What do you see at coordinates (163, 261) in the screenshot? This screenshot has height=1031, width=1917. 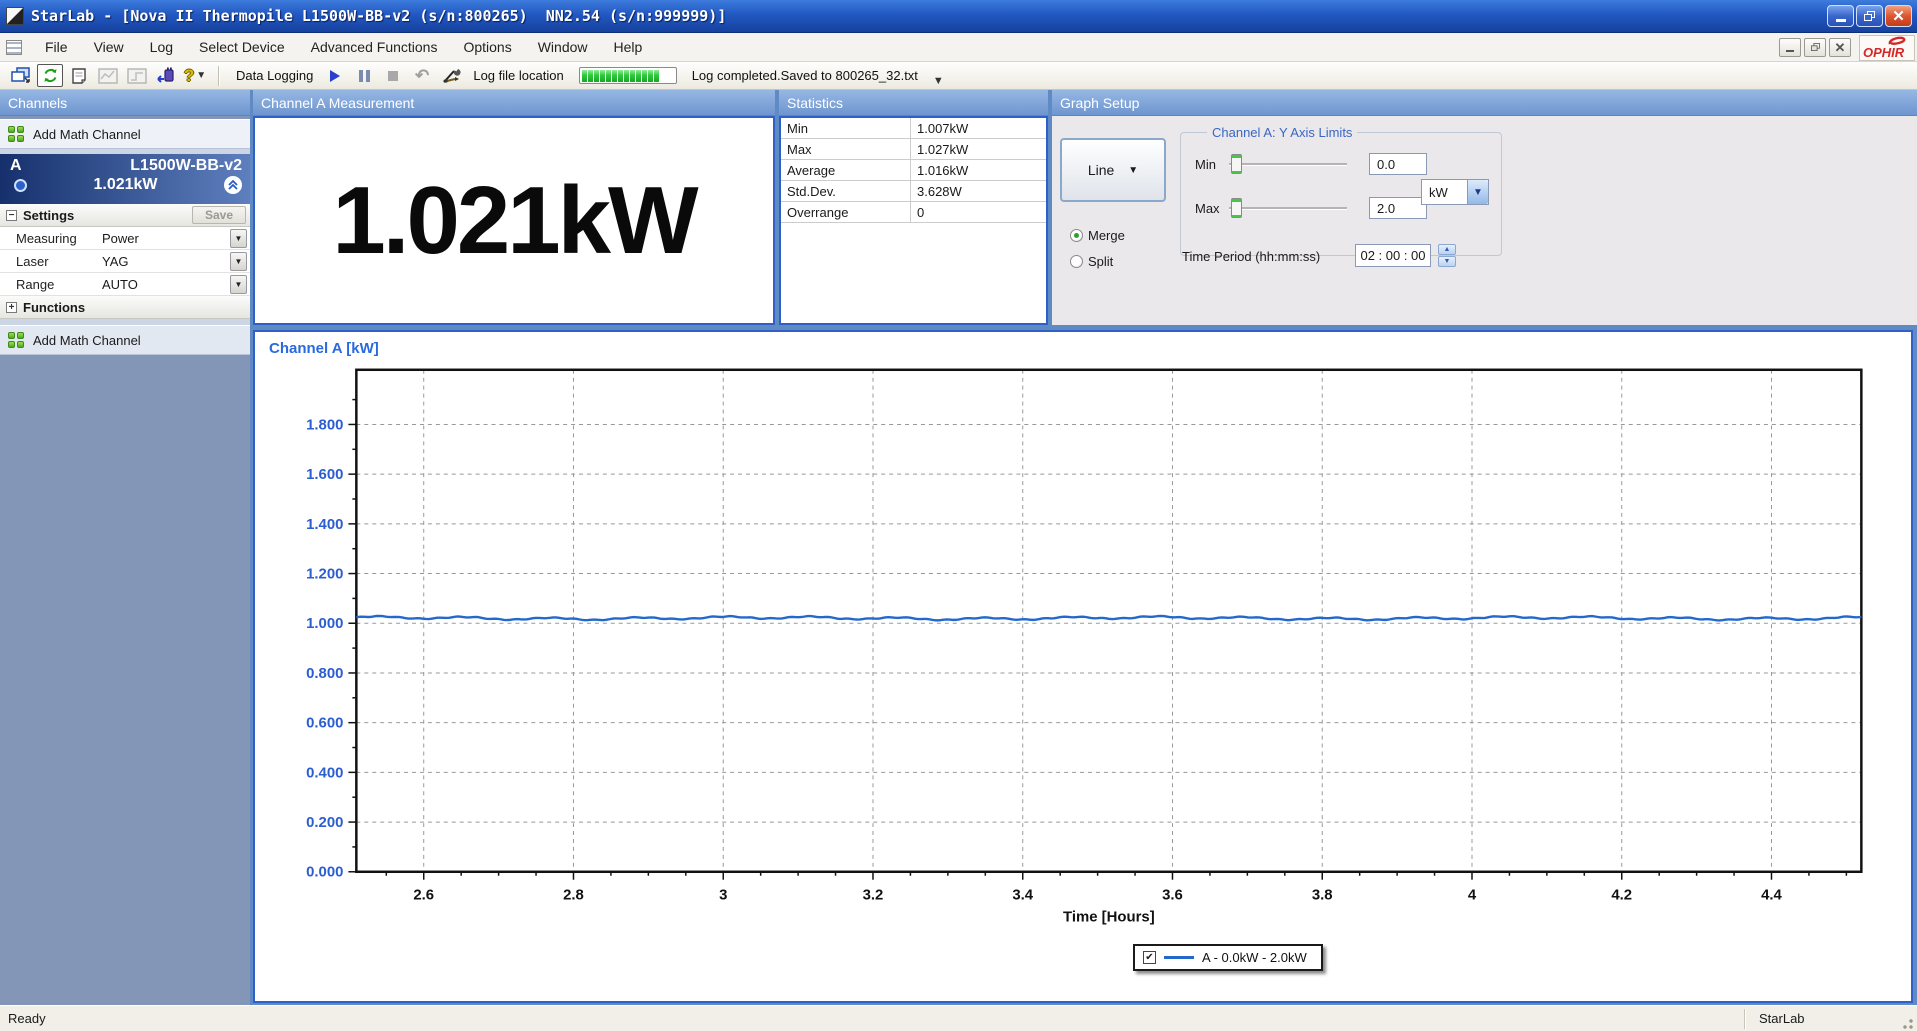 I see `setting-value: YAG` at bounding box center [163, 261].